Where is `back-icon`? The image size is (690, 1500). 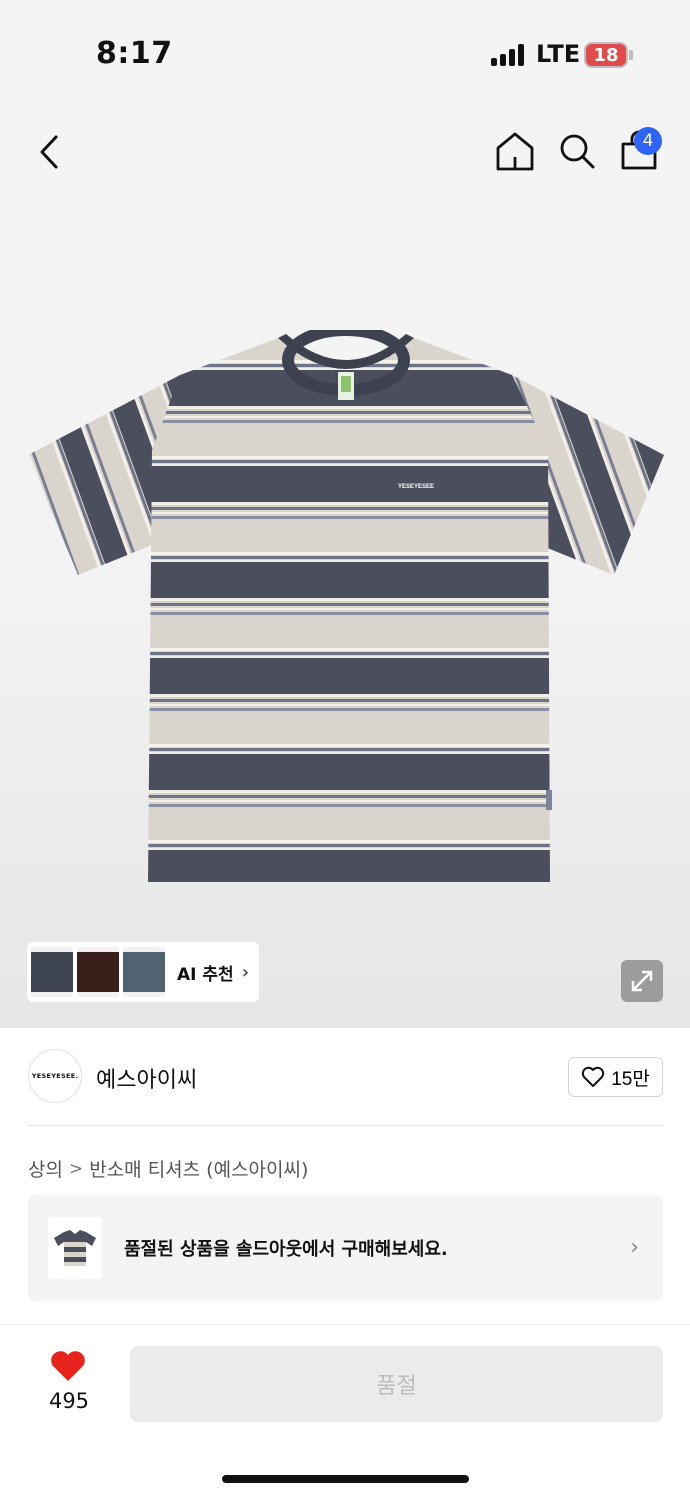 back-icon is located at coordinates (49, 152).